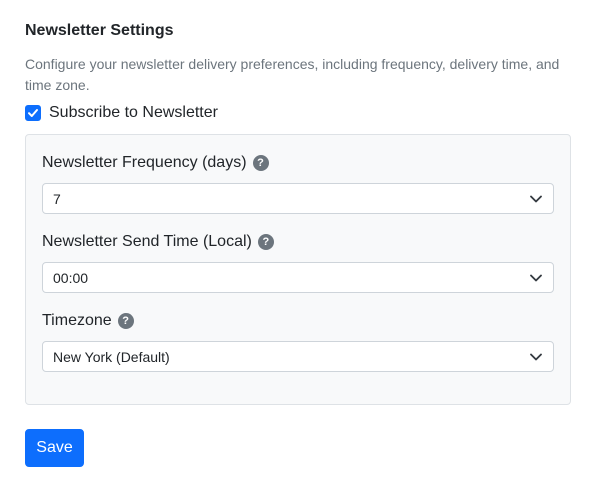  What do you see at coordinates (144, 162) in the screenshot?
I see `frequency-label: Newsletter Frequency (days)` at bounding box center [144, 162].